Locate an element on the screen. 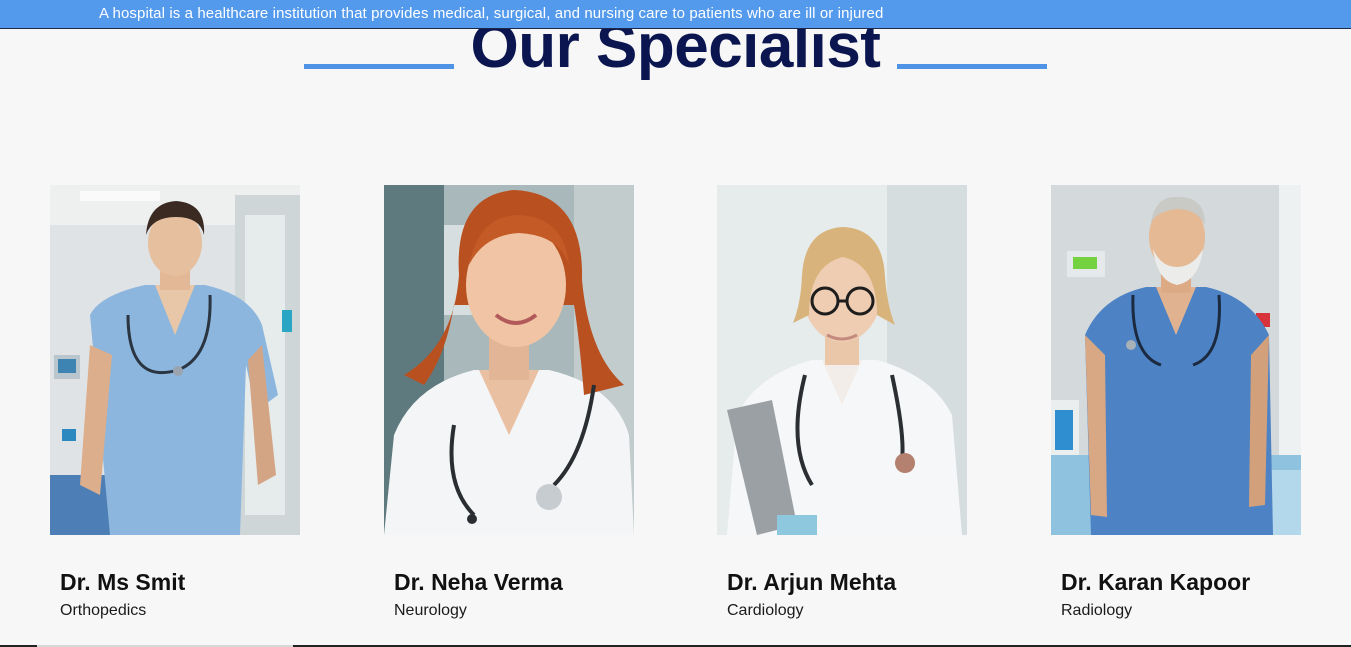  doctor-card: Dr. Neha Verma Neurology is located at coordinates (509, 402).